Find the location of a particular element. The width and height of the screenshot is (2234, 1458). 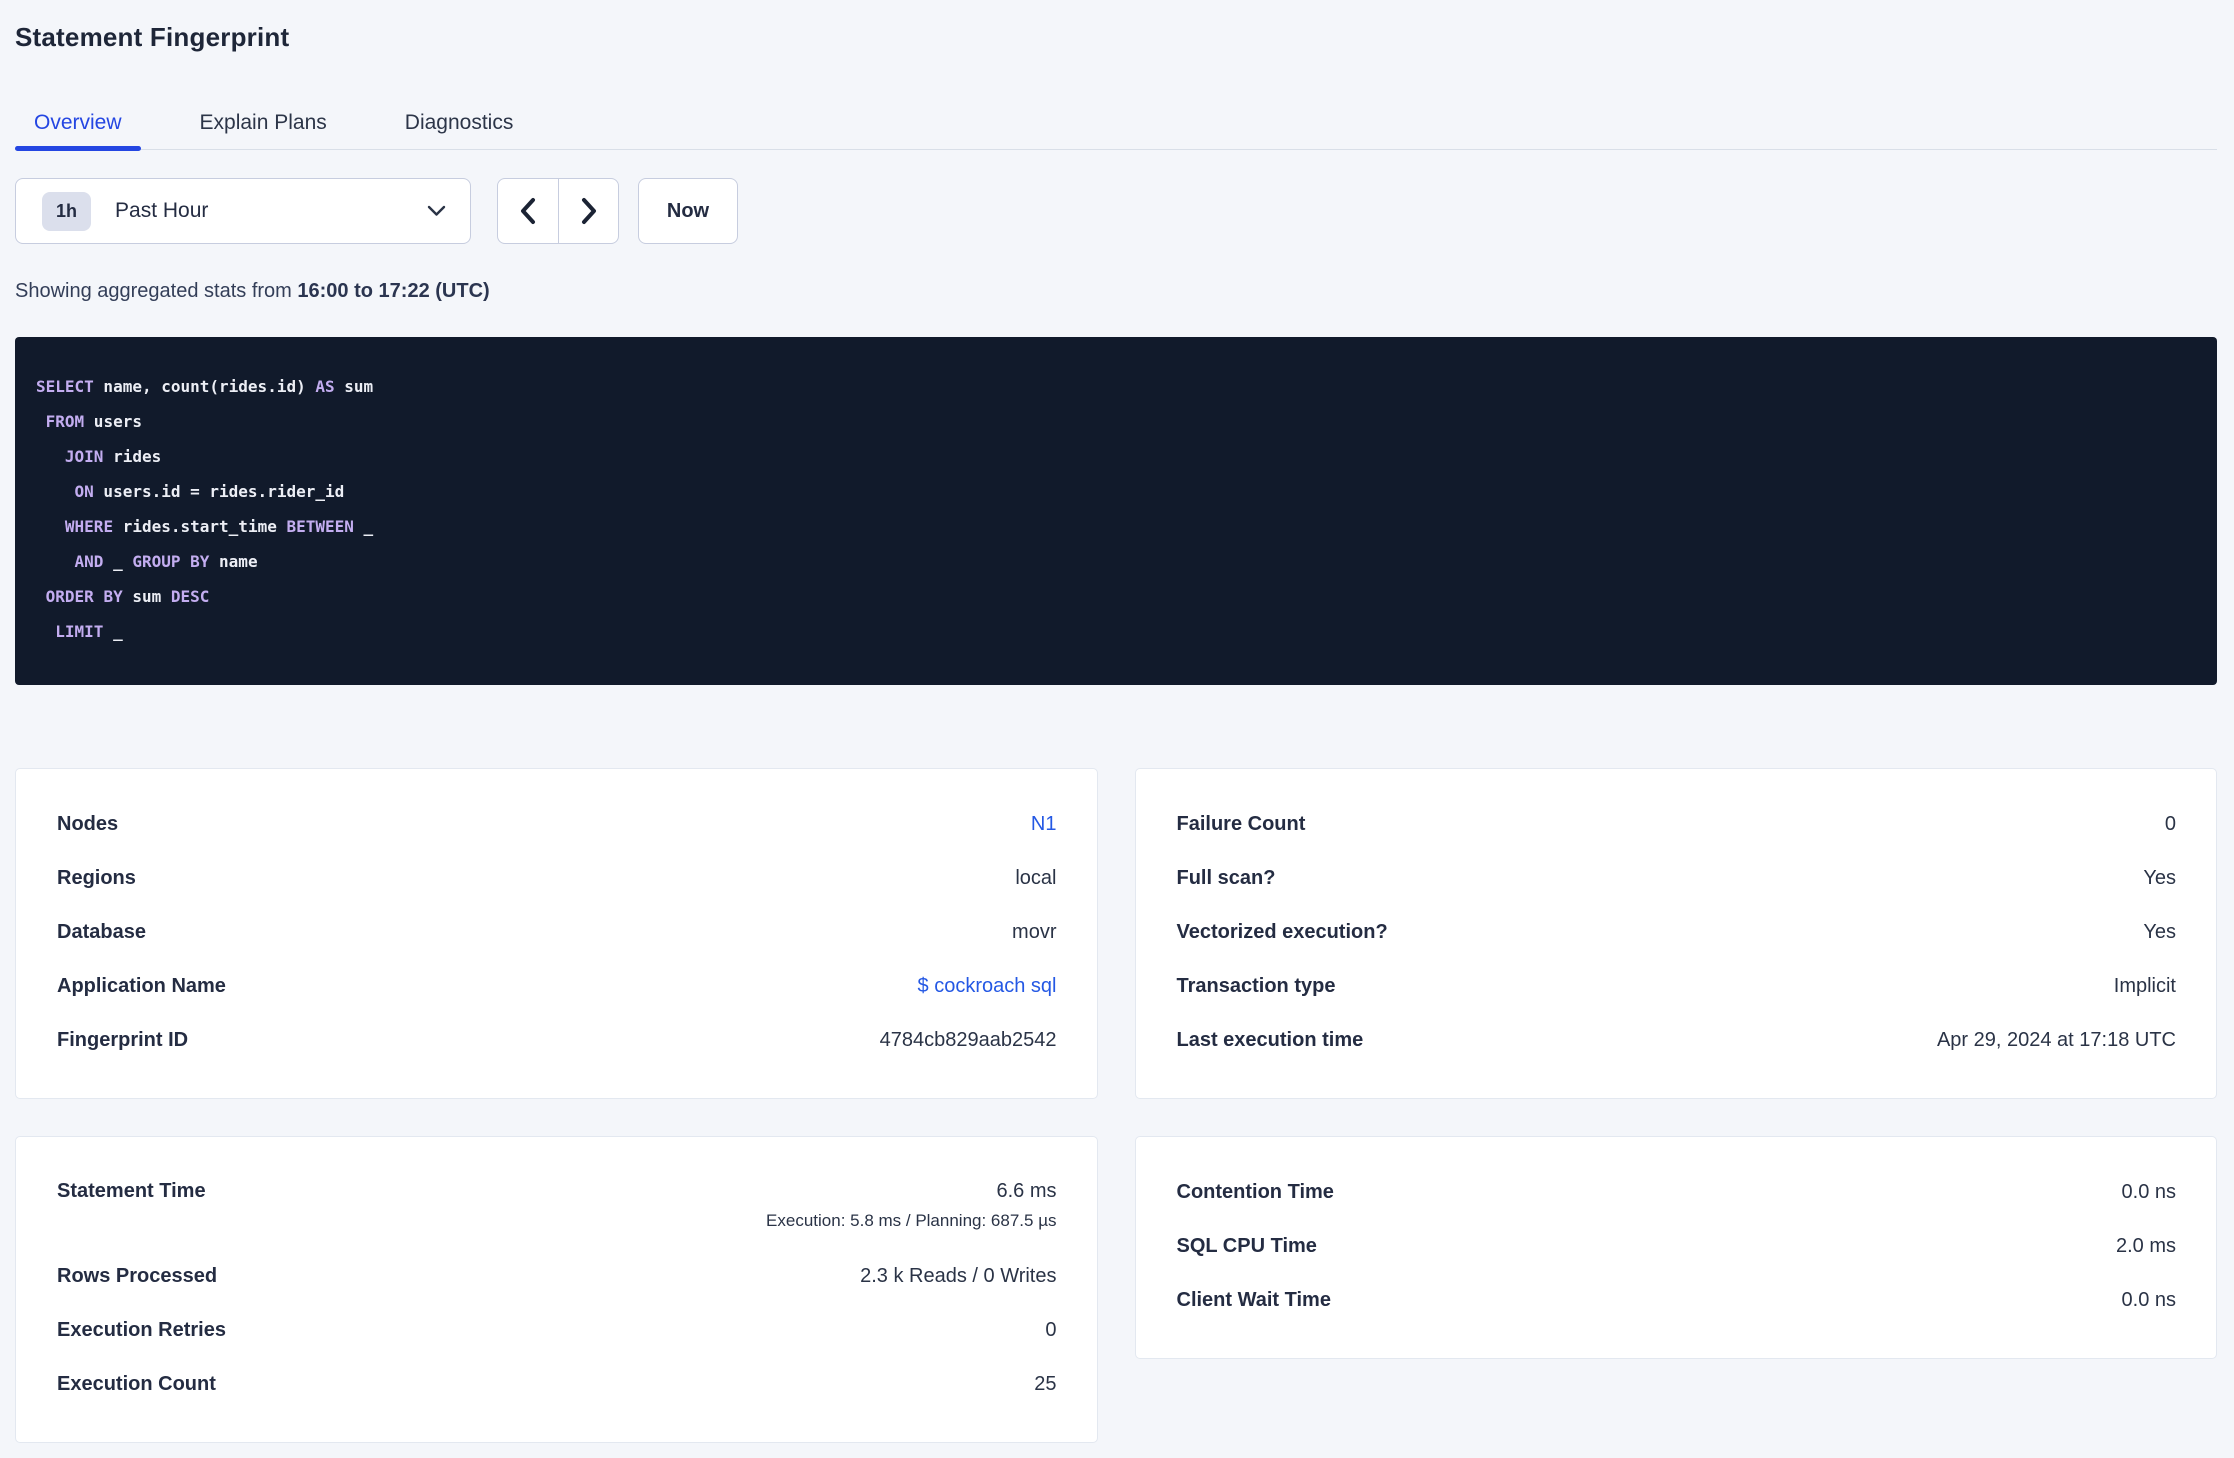

sql-text: name, count(rides.id) is located at coordinates (204, 386).